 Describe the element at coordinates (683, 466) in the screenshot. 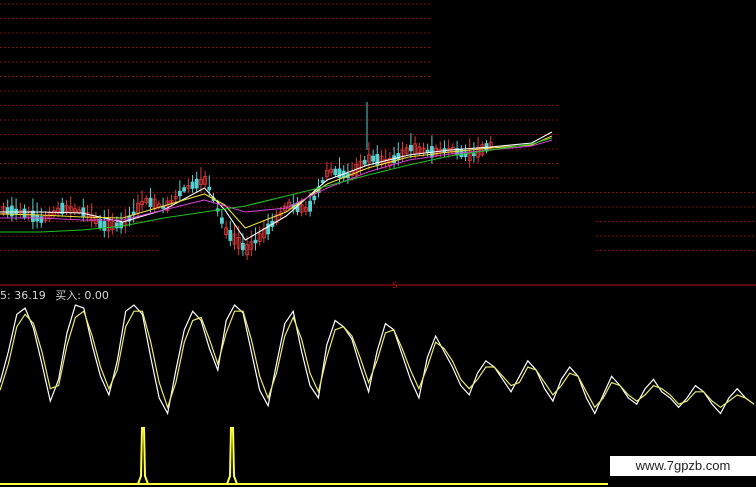

I see `site-watermark: www.7gpzb.com` at that location.